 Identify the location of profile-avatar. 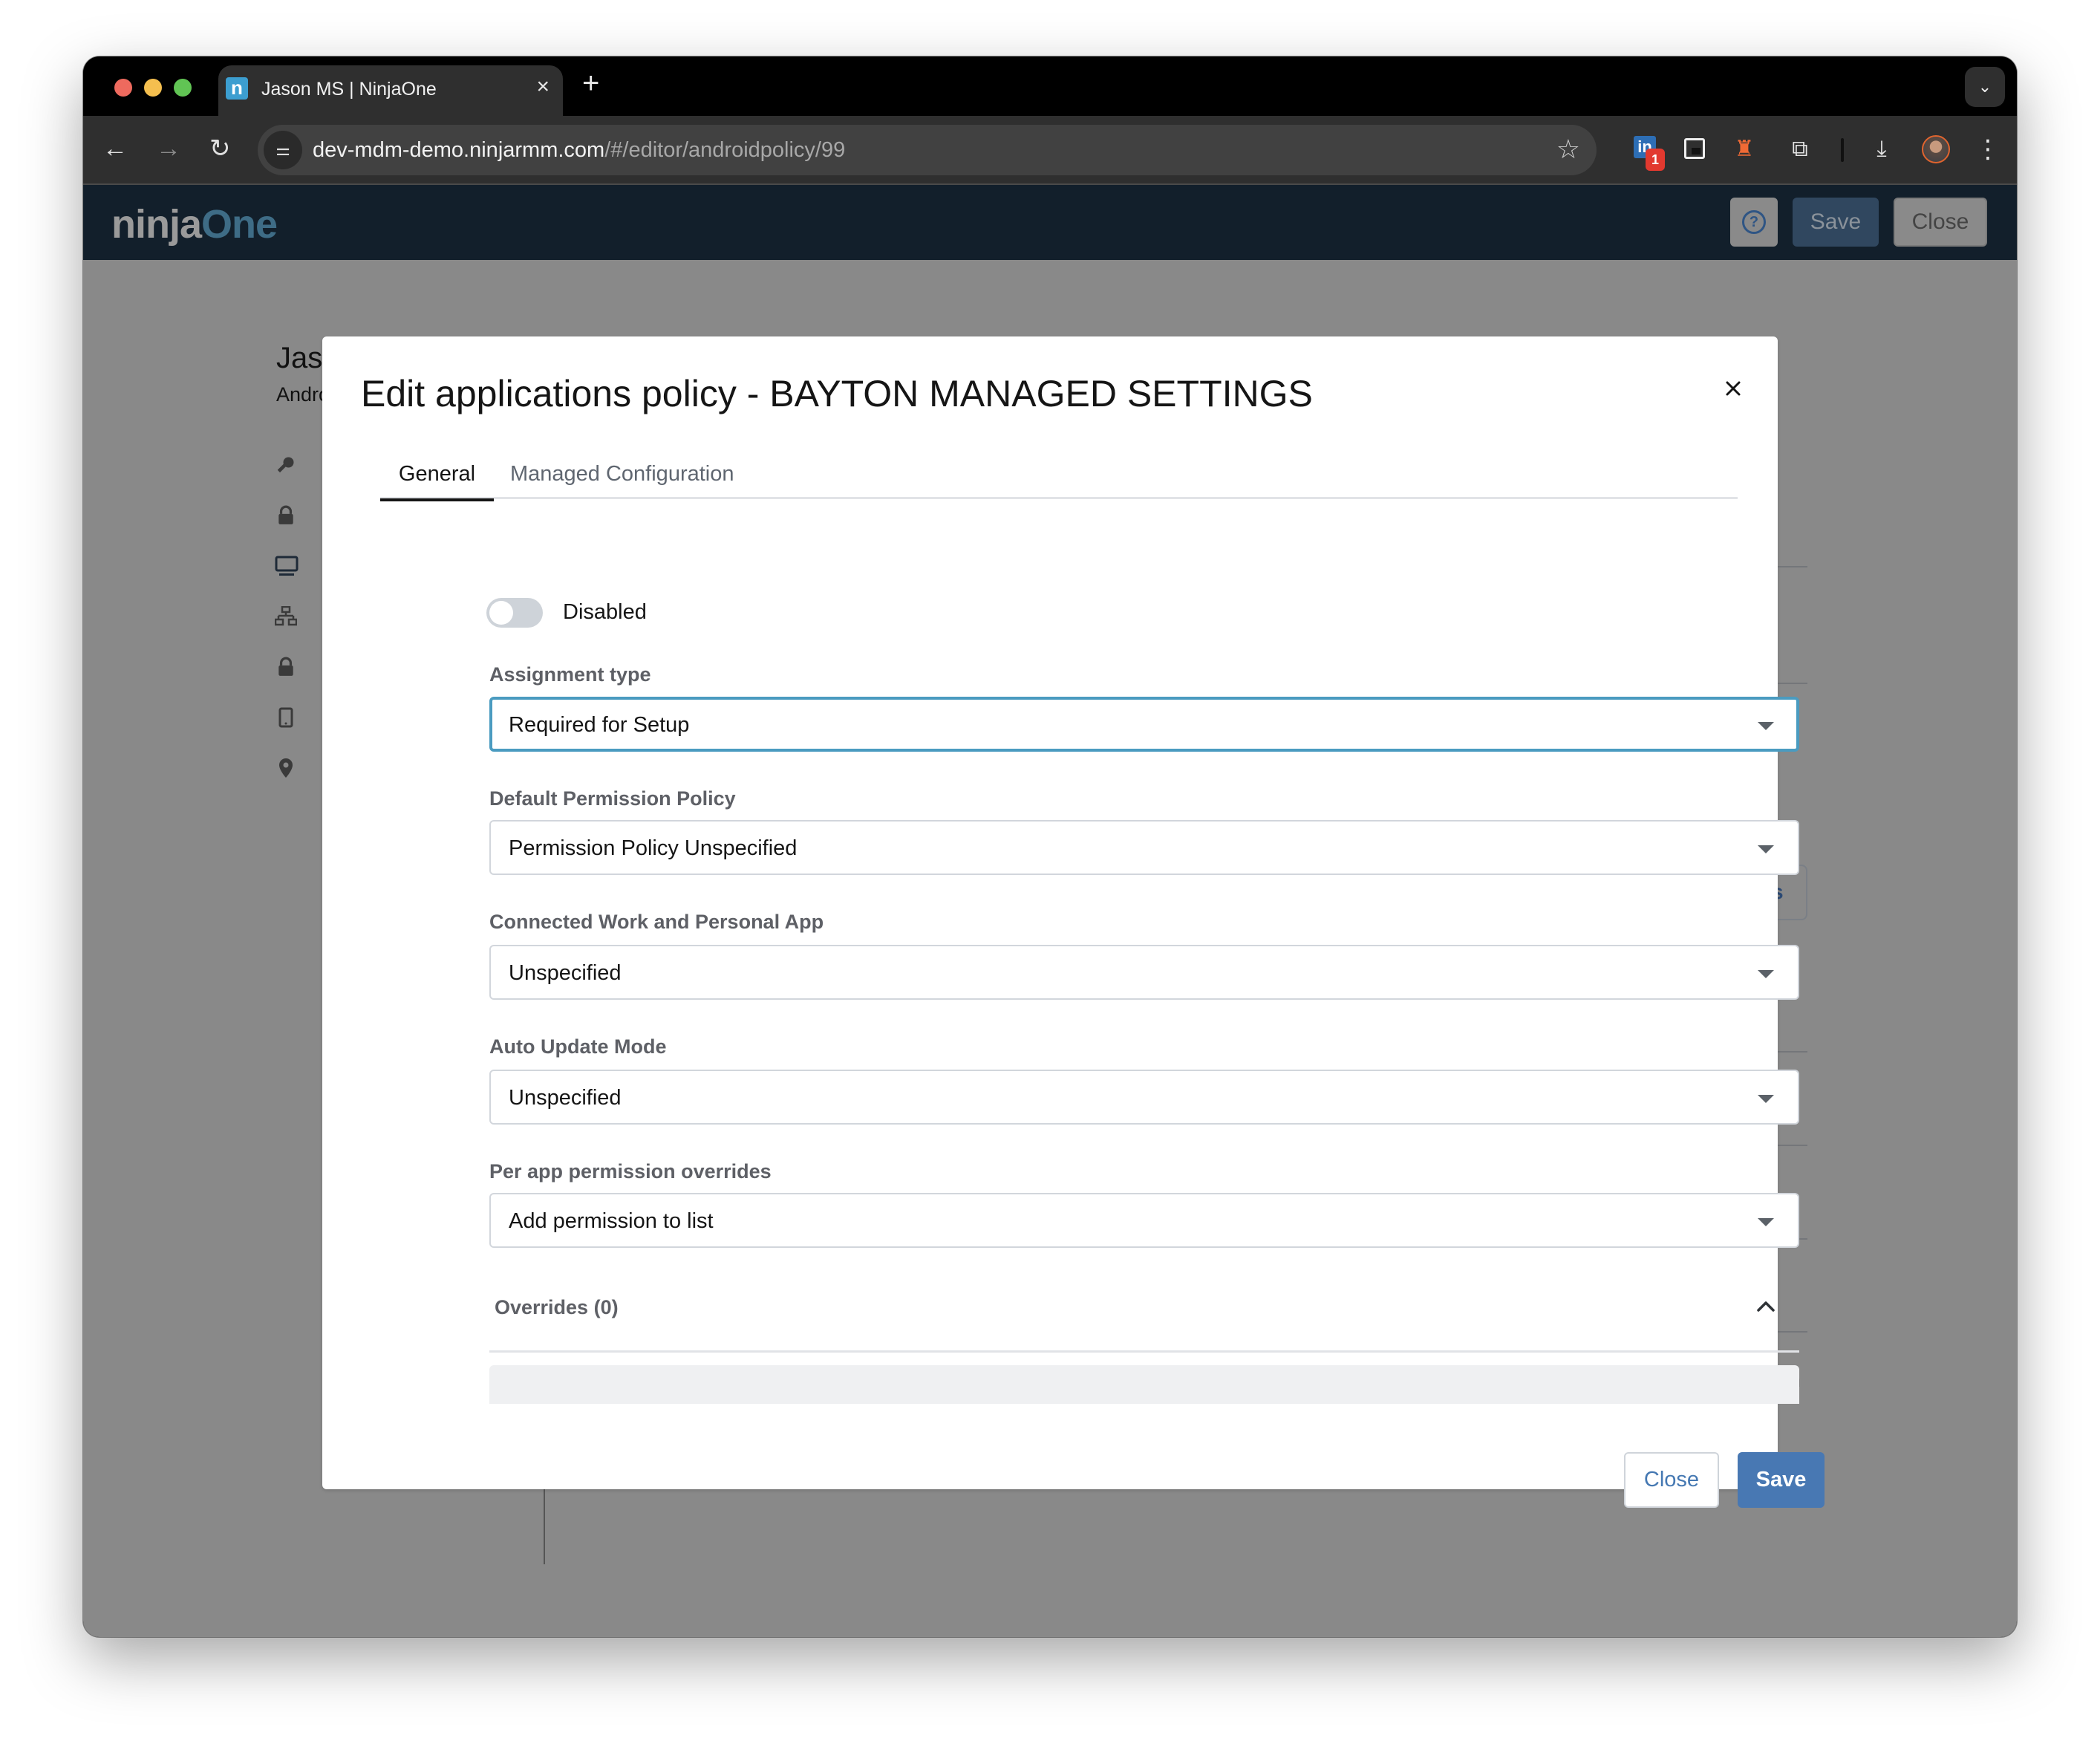
(1936, 149).